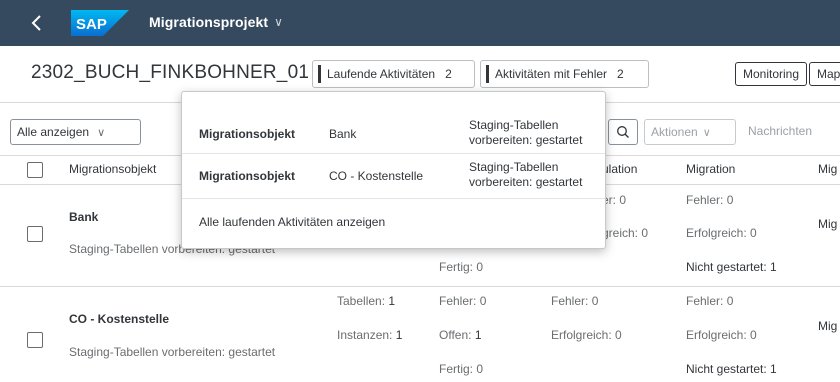 The width and height of the screenshot is (840, 382). I want to click on prep-error-cell: Fehler: 0, so click(463, 301).